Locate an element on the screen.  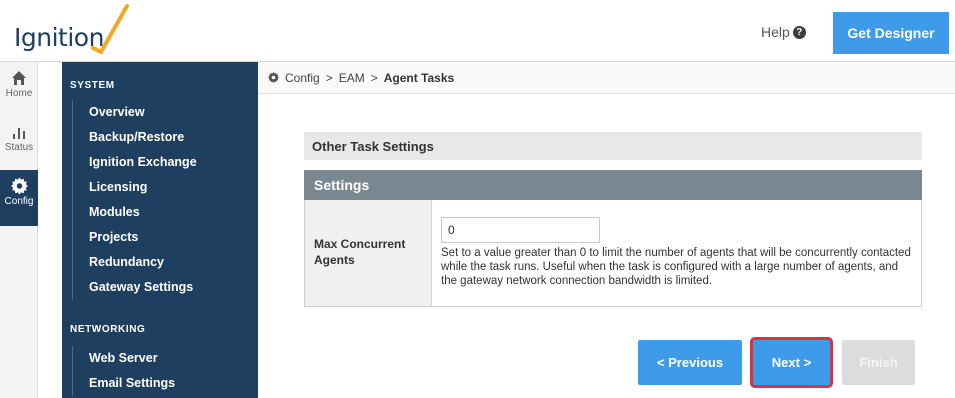
finish-button: Finish is located at coordinates (878, 362).